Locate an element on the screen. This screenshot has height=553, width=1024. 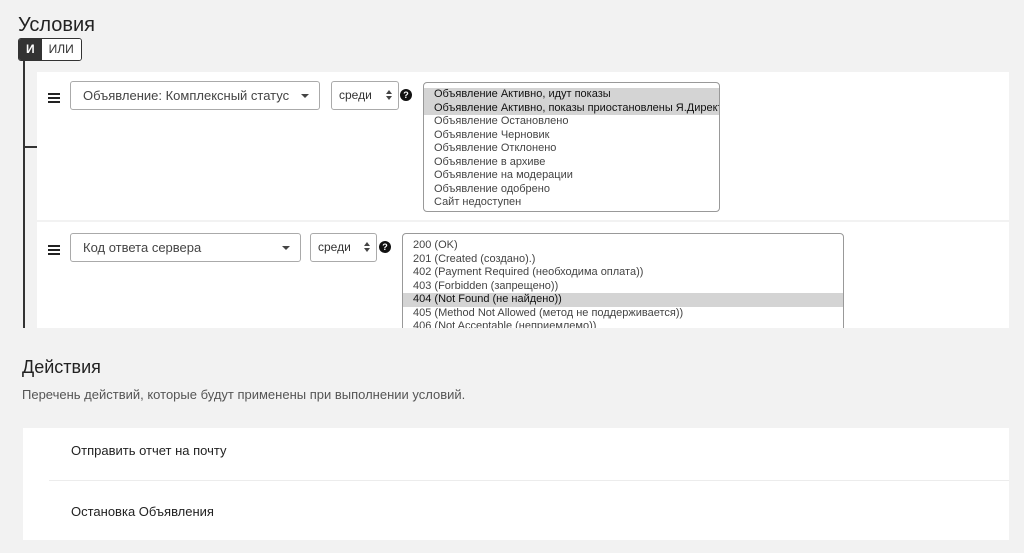
action-item: Остановка Объявления is located at coordinates (142, 511).